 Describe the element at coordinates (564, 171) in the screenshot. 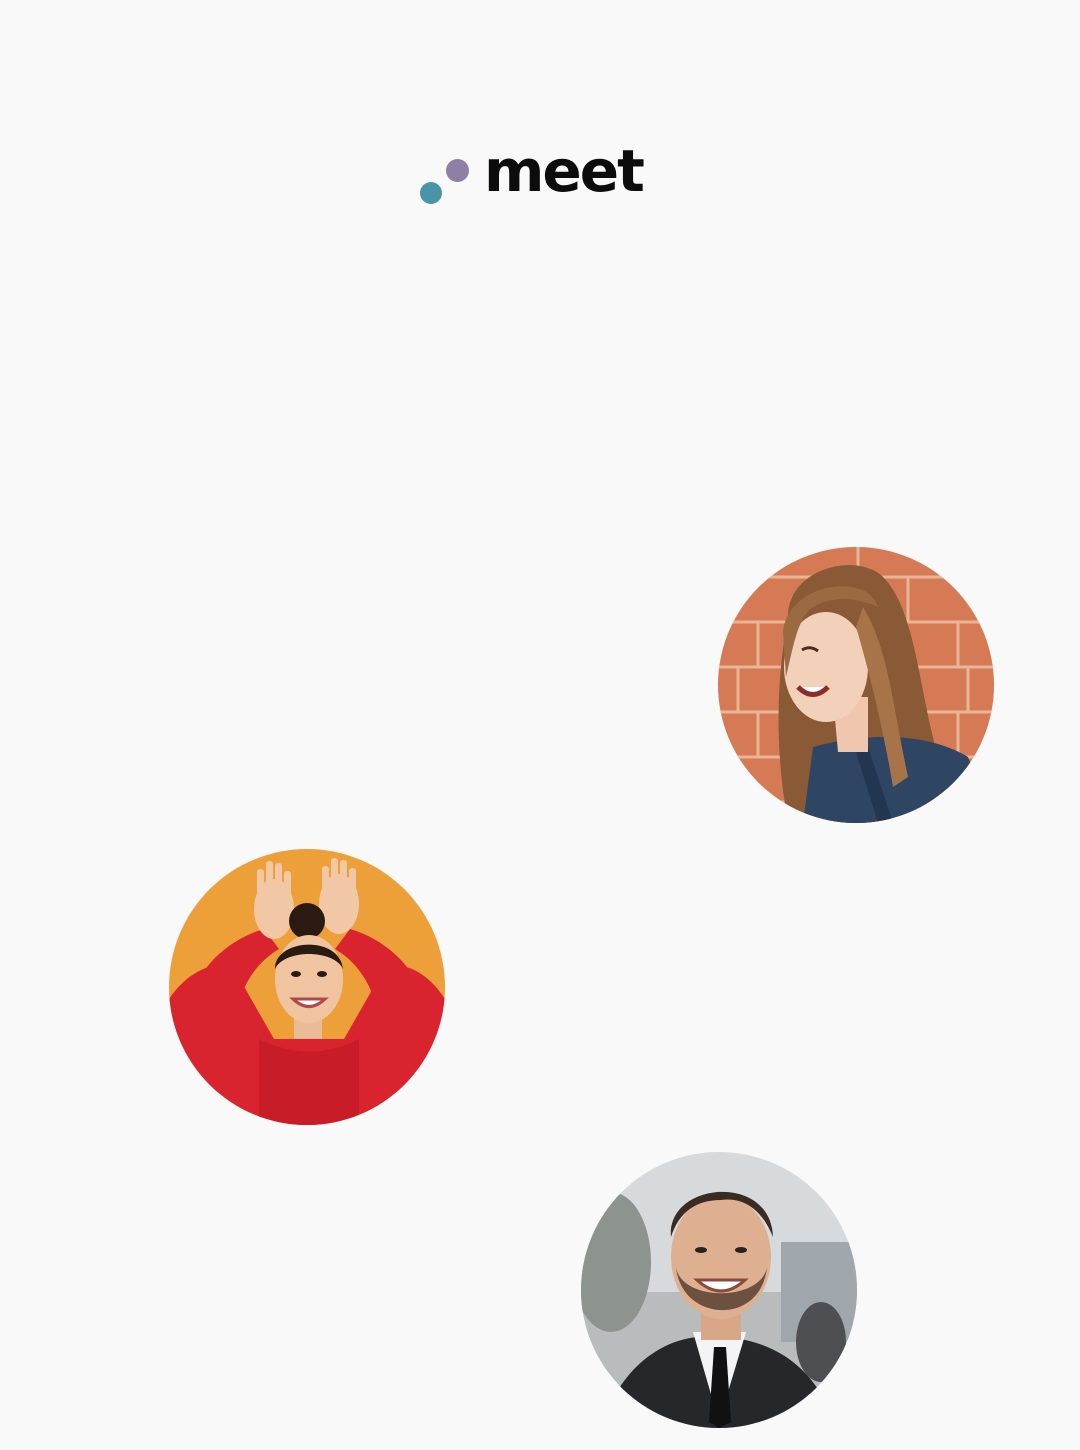

I see `brand-wordmark: meet` at that location.